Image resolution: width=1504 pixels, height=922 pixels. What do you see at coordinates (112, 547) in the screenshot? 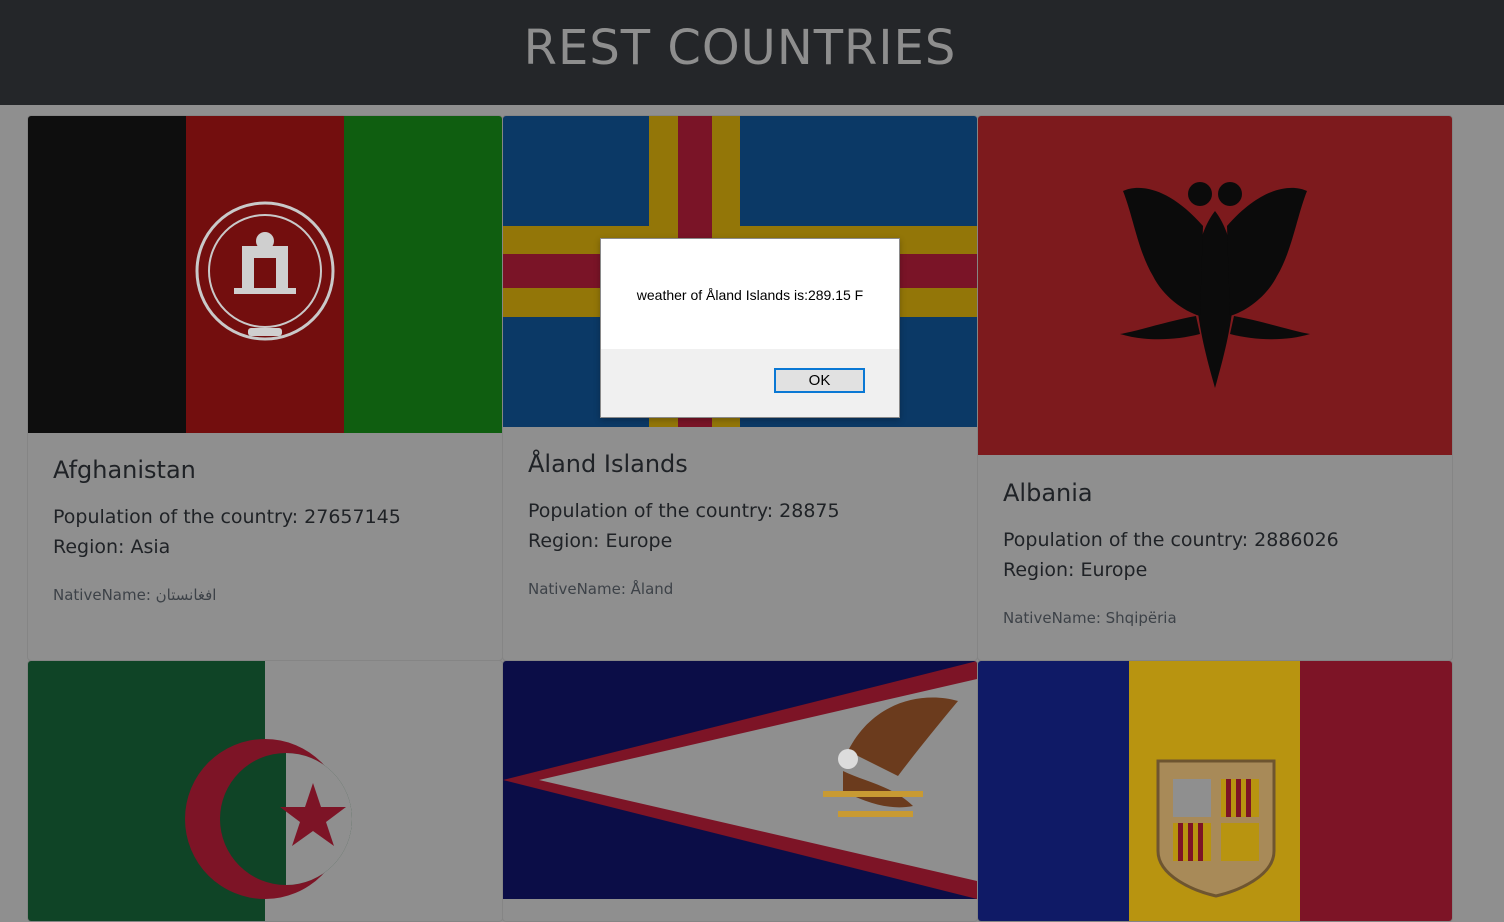
I see `region-text: Region: Asia` at bounding box center [112, 547].